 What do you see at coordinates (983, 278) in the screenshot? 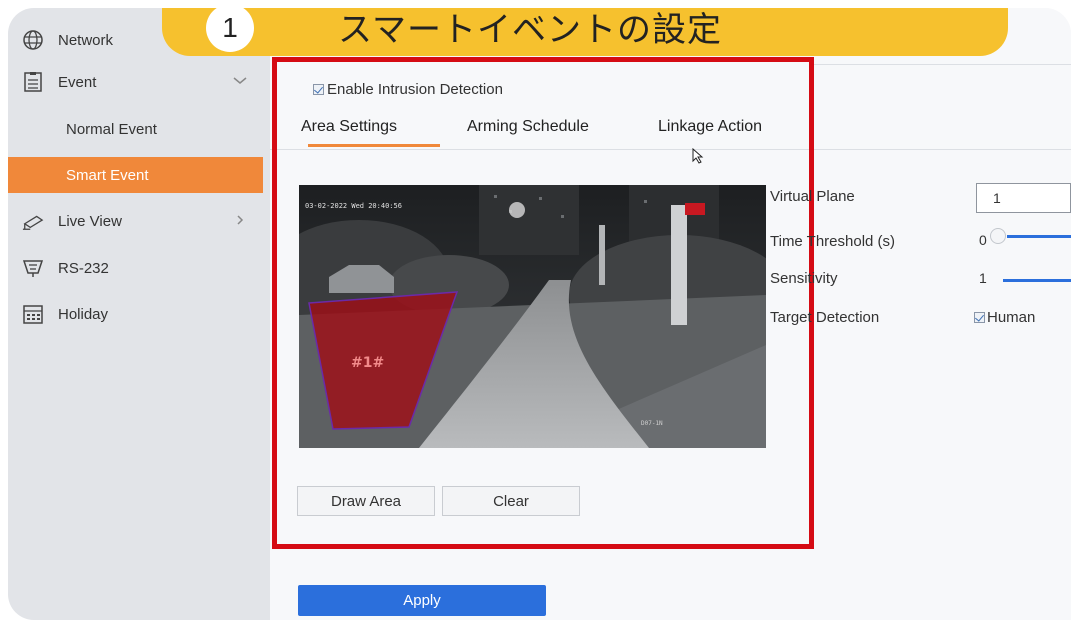
I see `sensitivity-value: 1` at bounding box center [983, 278].